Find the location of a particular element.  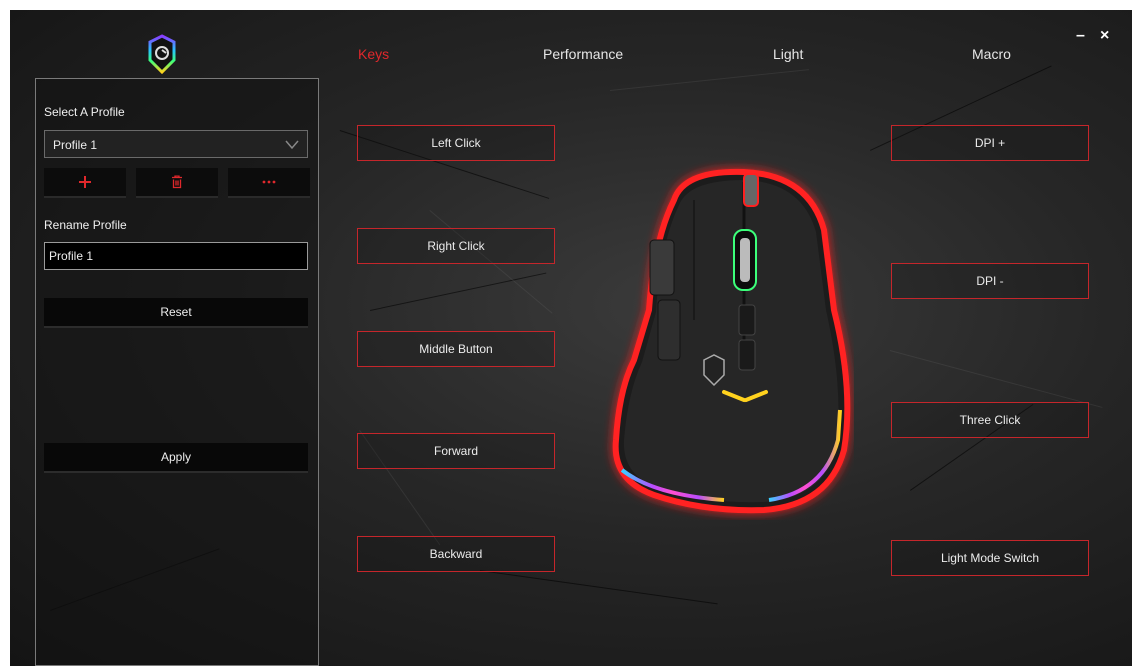

select-profile-label: Select A Profile is located at coordinates (84, 112).